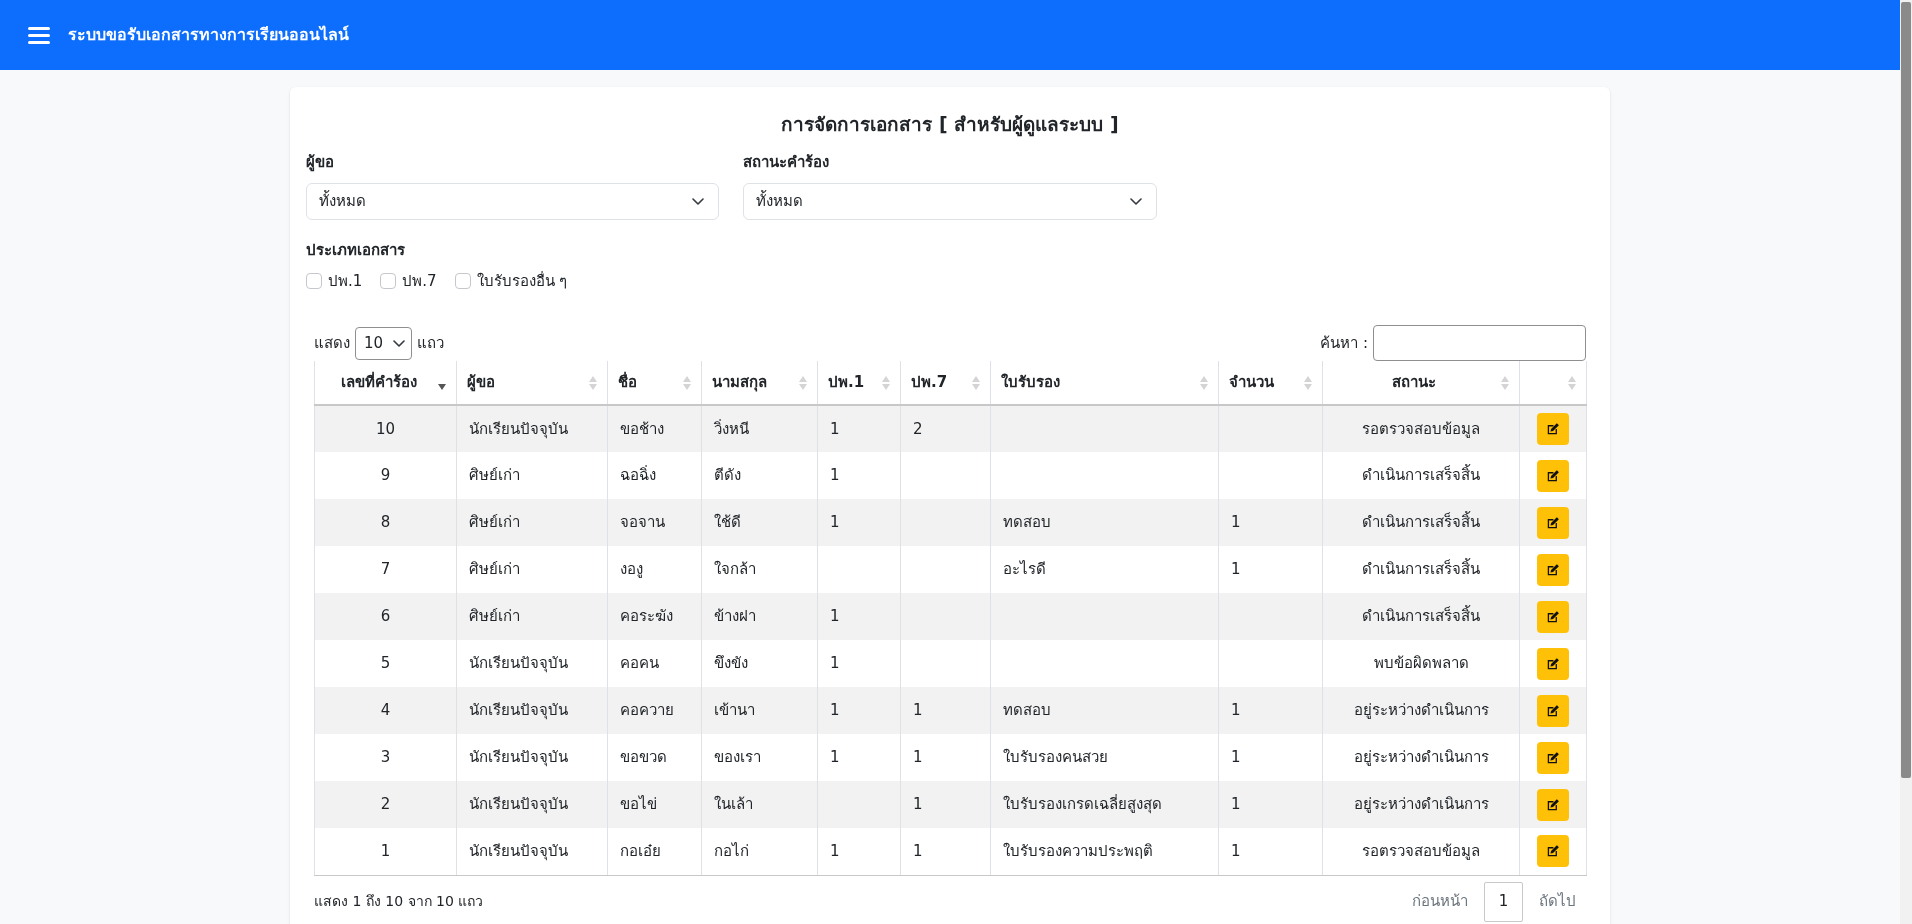  Describe the element at coordinates (727, 522) in the screenshot. I see `table-cell: ใช้ดี` at that location.